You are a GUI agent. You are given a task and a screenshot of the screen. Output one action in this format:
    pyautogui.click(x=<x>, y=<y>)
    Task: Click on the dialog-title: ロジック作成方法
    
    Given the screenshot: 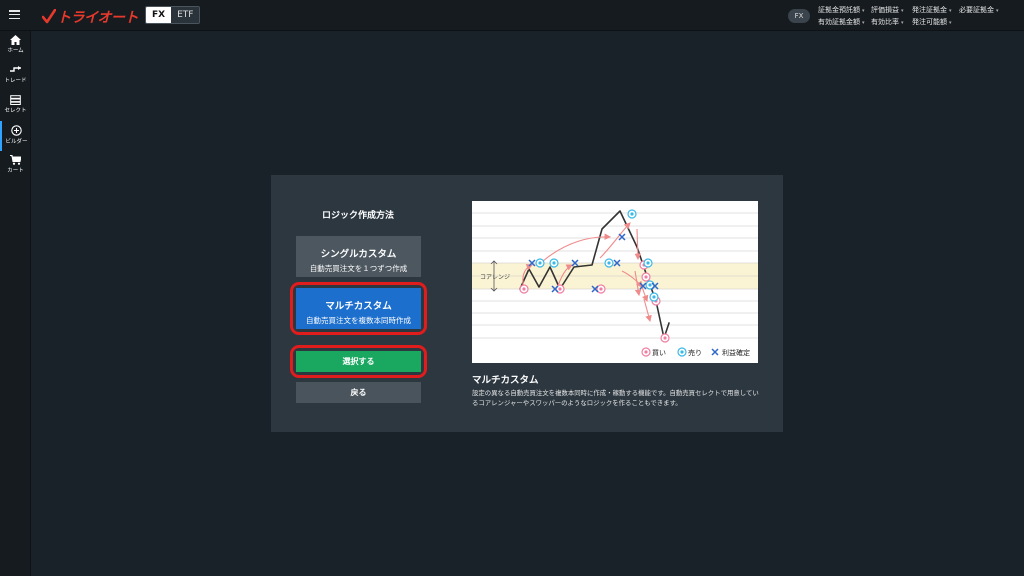 What is the action you would take?
    pyautogui.click(x=357, y=216)
    